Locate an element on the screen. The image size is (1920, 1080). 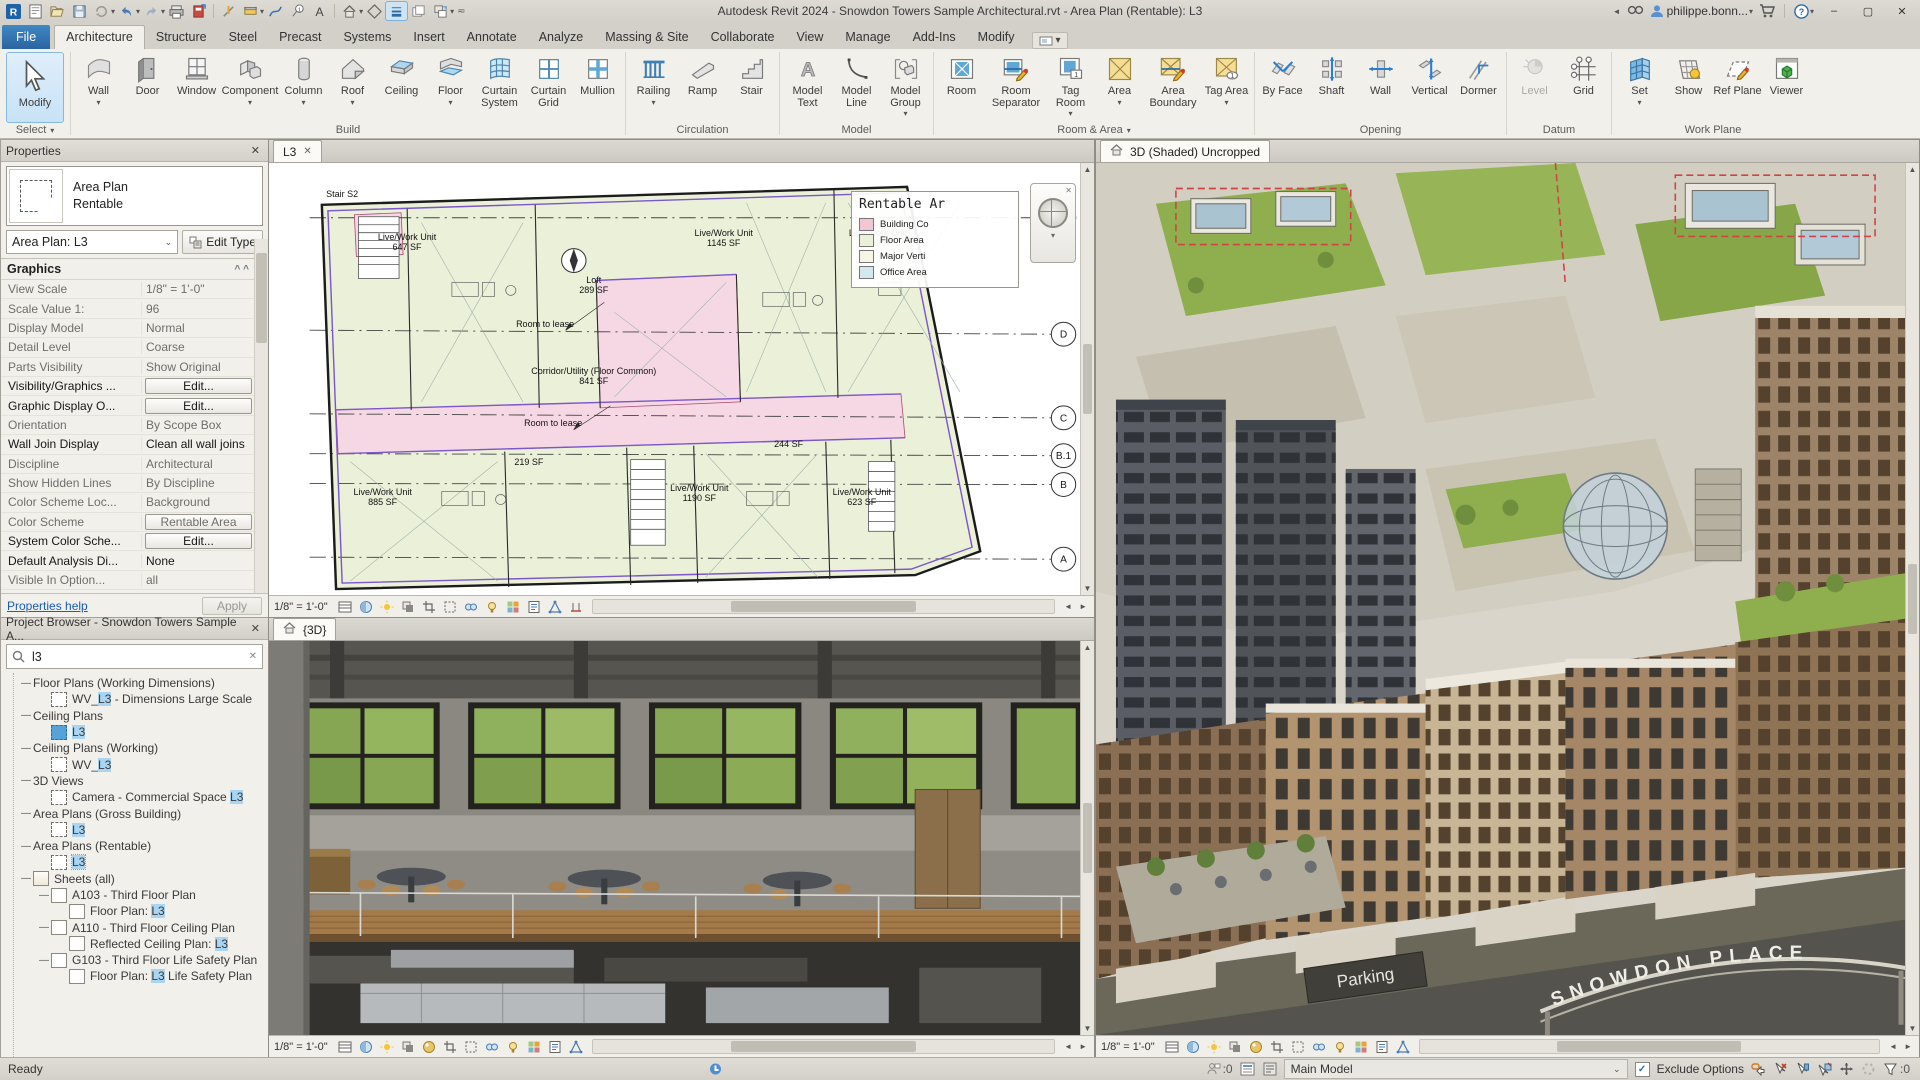
help-icon: ? ▾ is located at coordinates (1804, 11).